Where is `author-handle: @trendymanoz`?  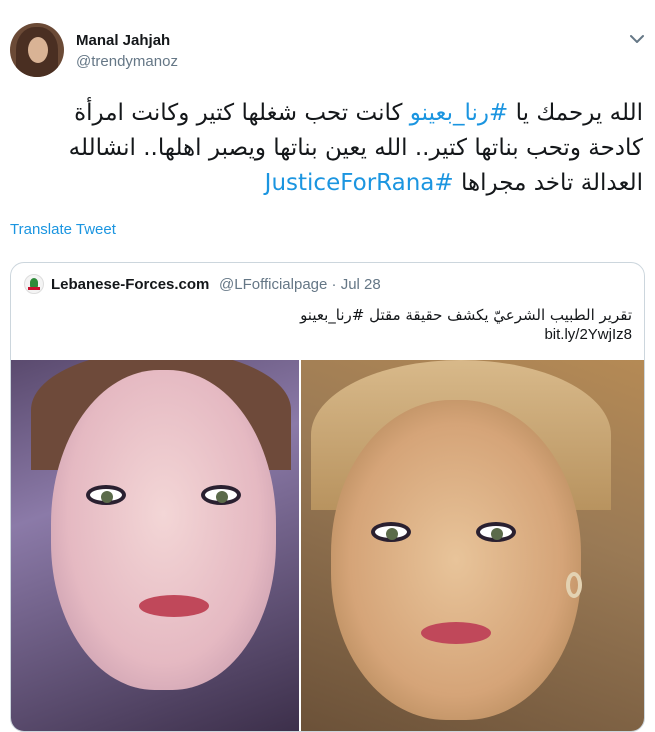 author-handle: @trendymanoz is located at coordinates (127, 61).